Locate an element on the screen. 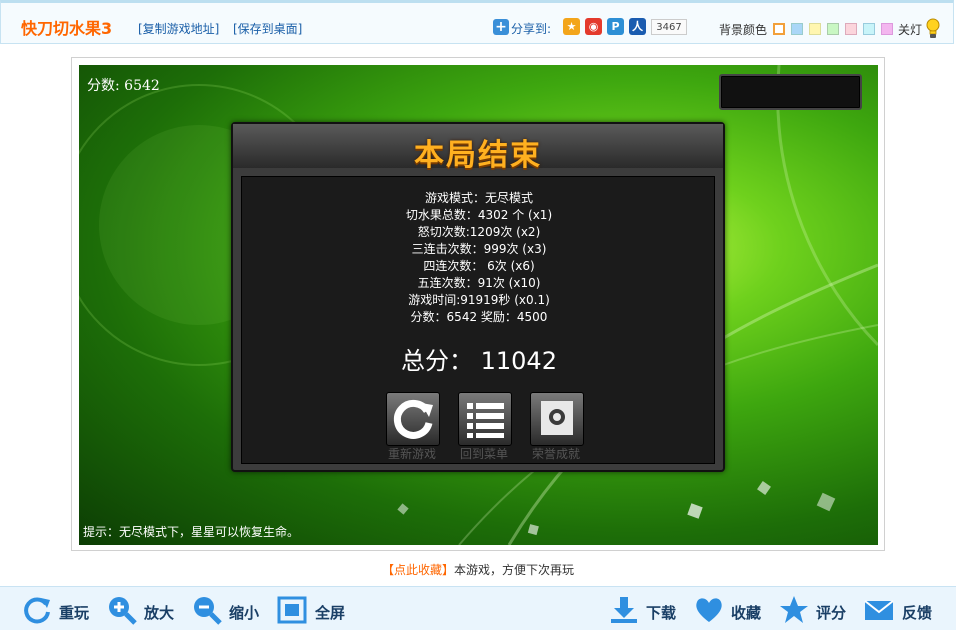 This screenshot has height=630, width=956. bottom-toolbar: 重玩 放大 缩小 全屏 下载 收藏 评分 反馈 is located at coordinates (478, 608).